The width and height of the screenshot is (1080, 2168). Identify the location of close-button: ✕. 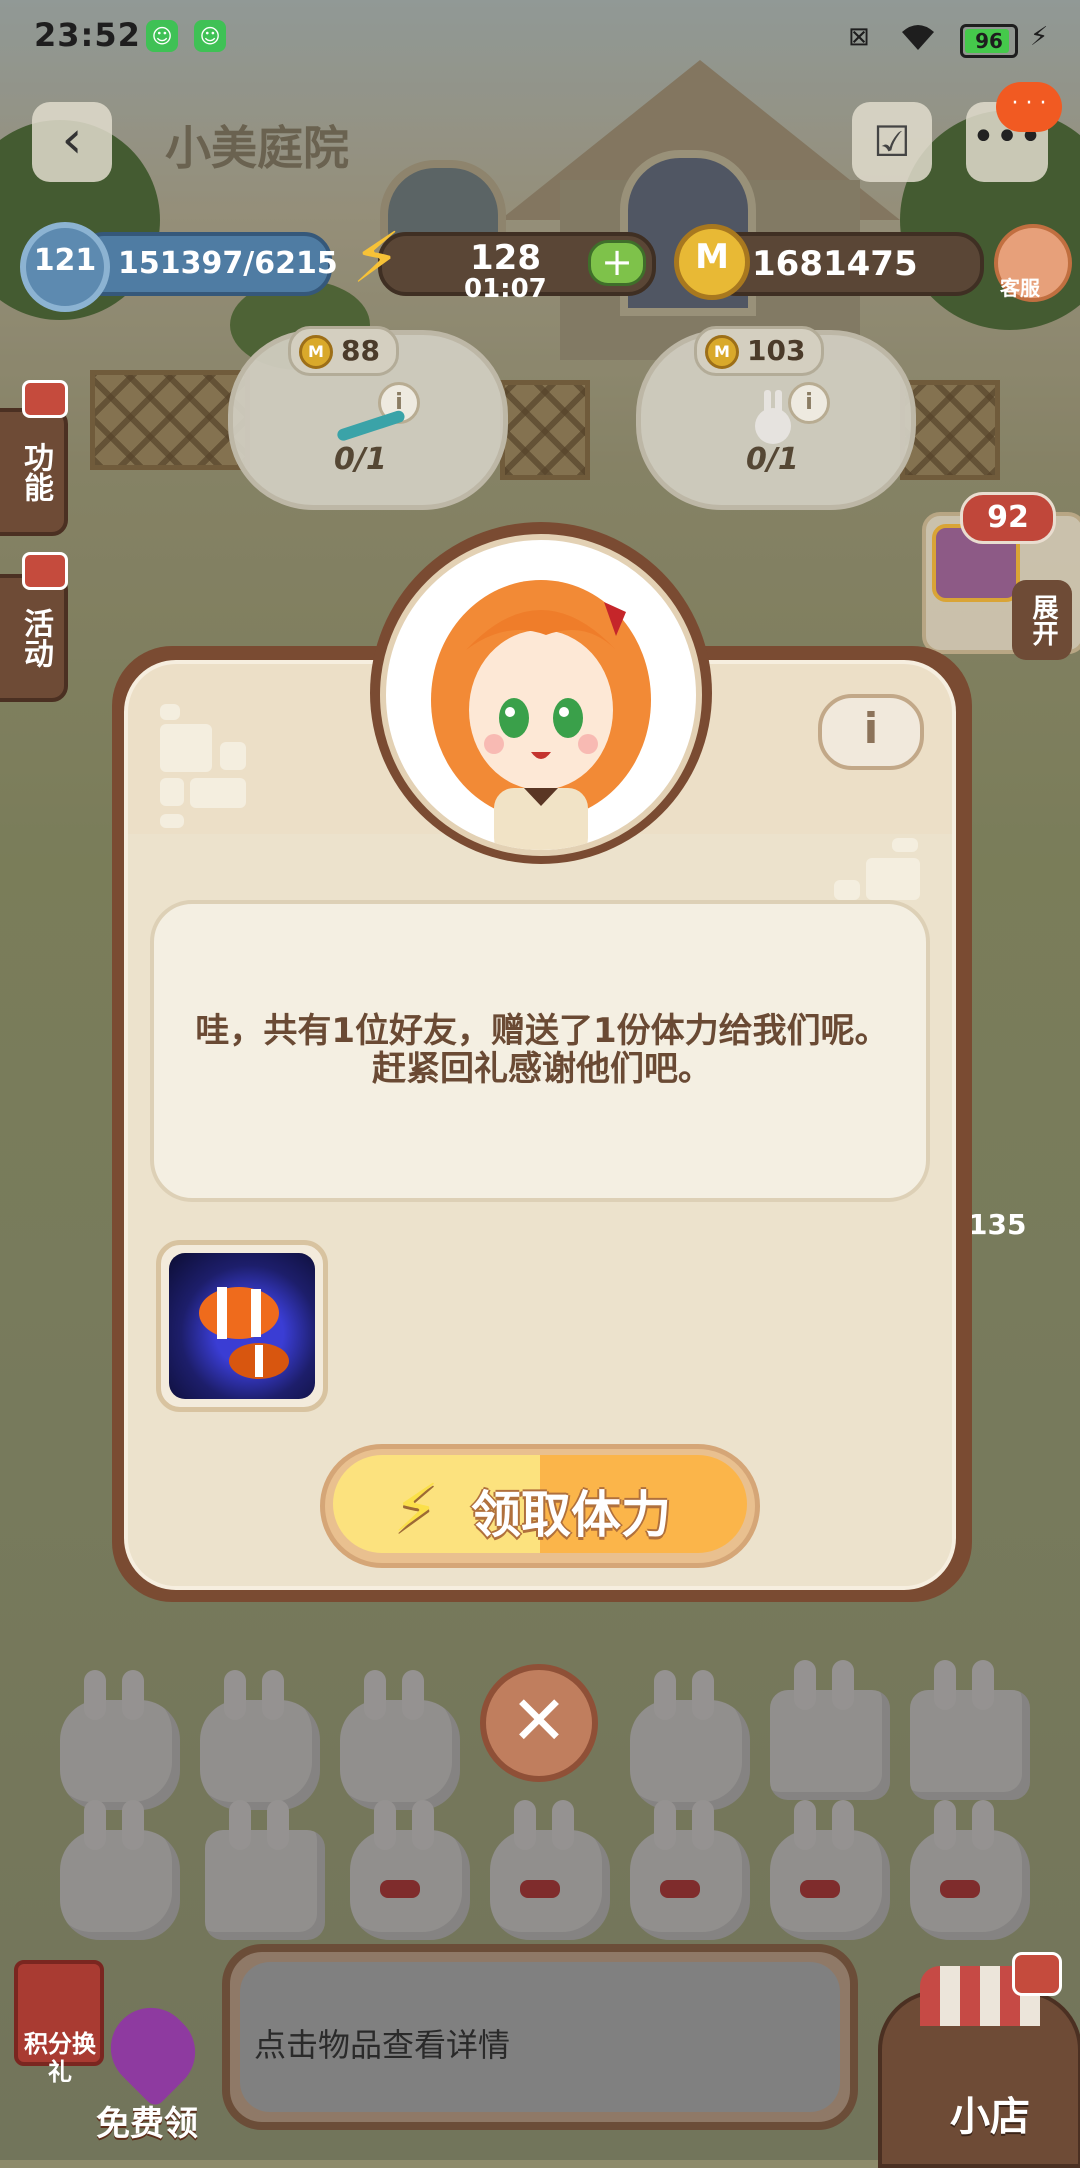
(539, 1723).